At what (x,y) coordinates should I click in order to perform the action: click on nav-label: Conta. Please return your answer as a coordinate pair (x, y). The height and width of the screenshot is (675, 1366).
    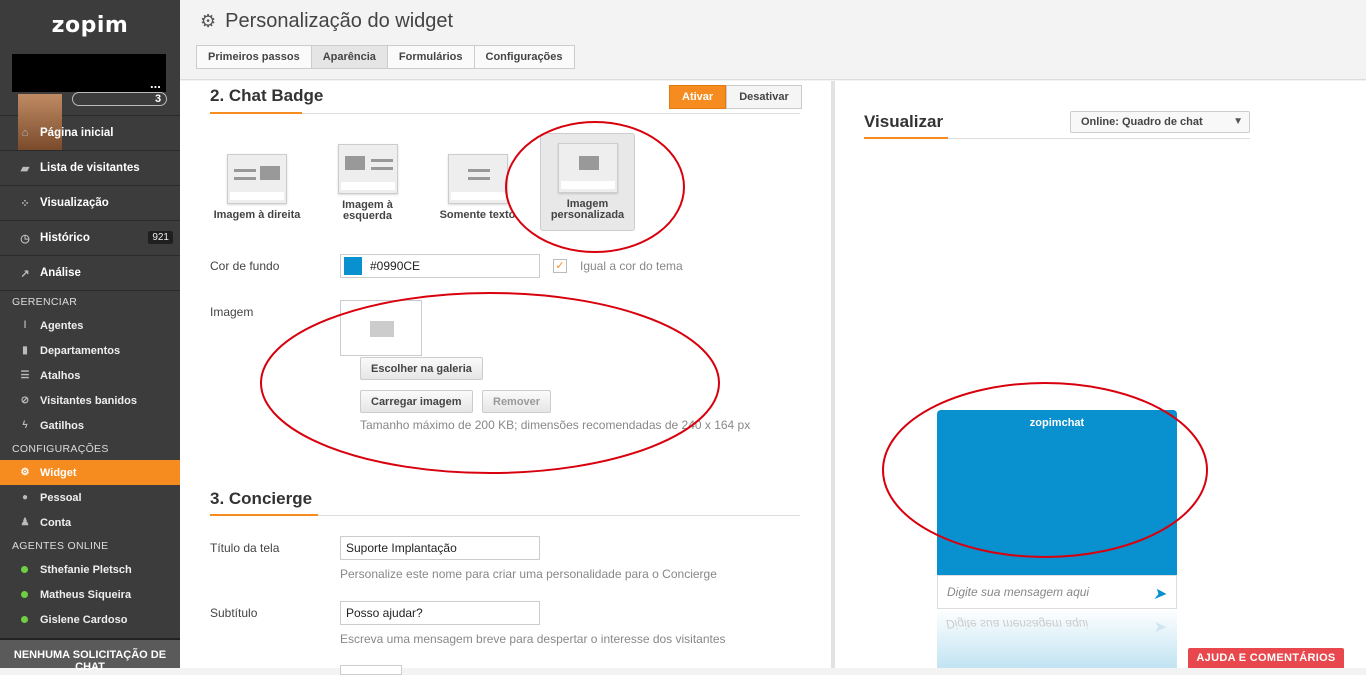
    Looking at the image, I should click on (56, 522).